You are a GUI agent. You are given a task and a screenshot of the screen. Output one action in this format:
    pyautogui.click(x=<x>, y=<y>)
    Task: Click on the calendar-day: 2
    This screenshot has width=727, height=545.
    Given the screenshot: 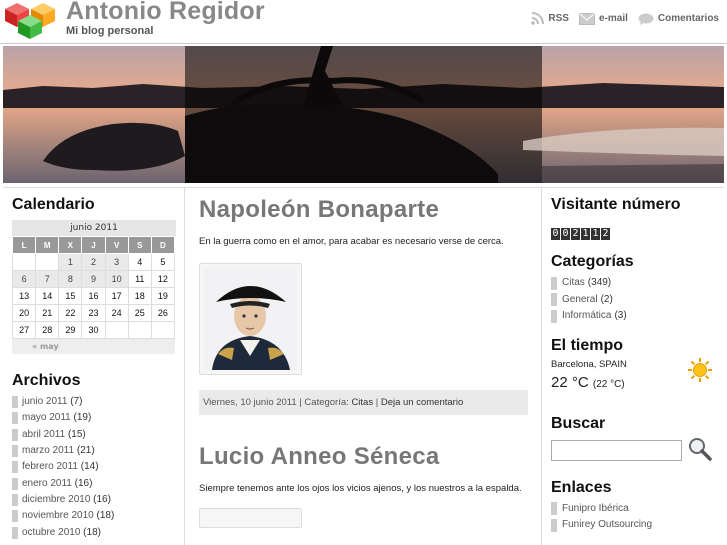 What is the action you would take?
    pyautogui.click(x=93, y=262)
    